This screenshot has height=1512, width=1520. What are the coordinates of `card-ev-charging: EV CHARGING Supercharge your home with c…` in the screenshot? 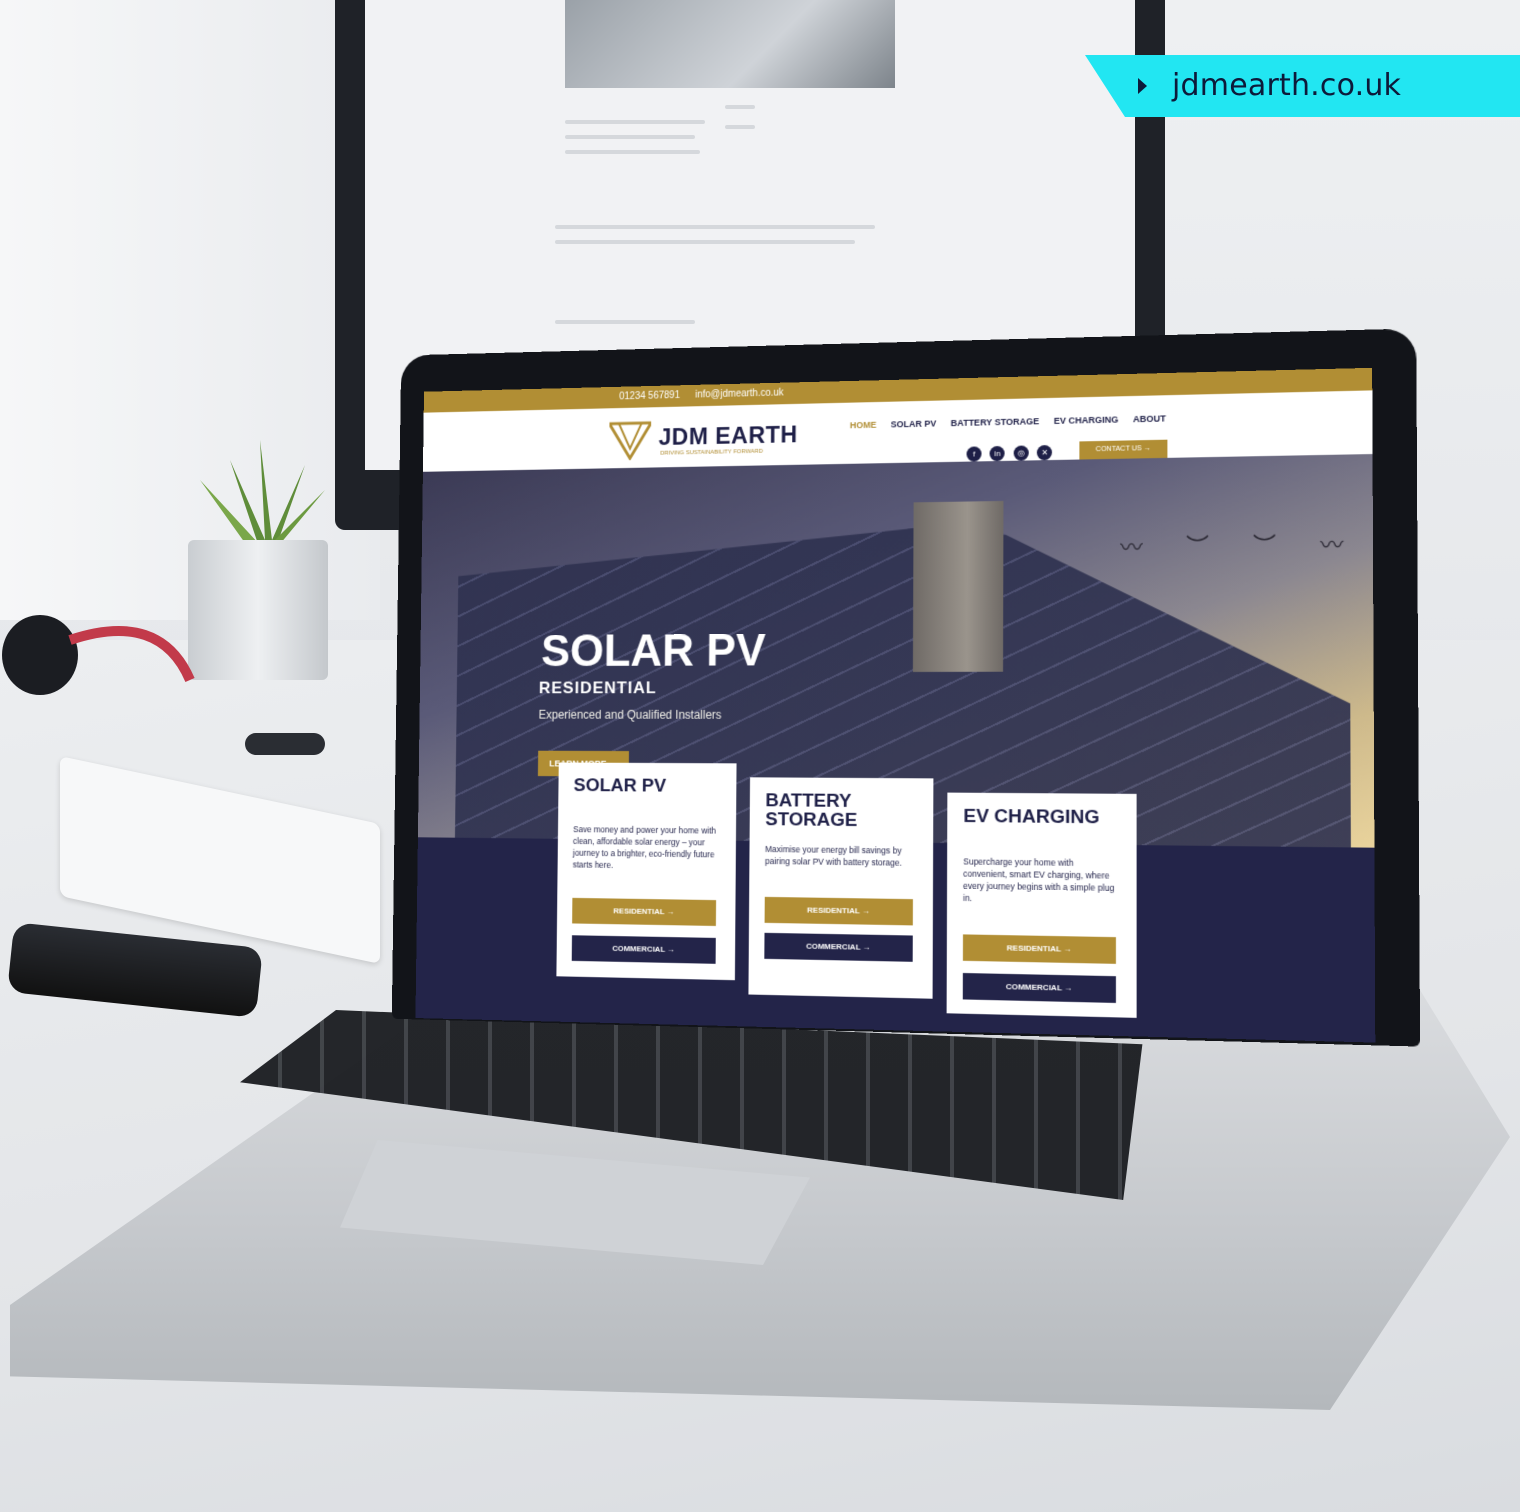 It's located at (1041, 905).